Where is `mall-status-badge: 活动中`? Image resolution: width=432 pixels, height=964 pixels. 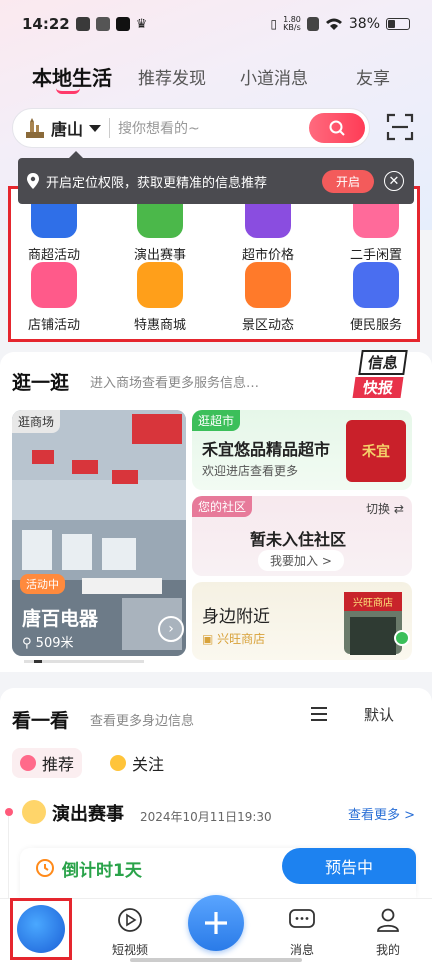 mall-status-badge: 活动中 is located at coordinates (42, 584).